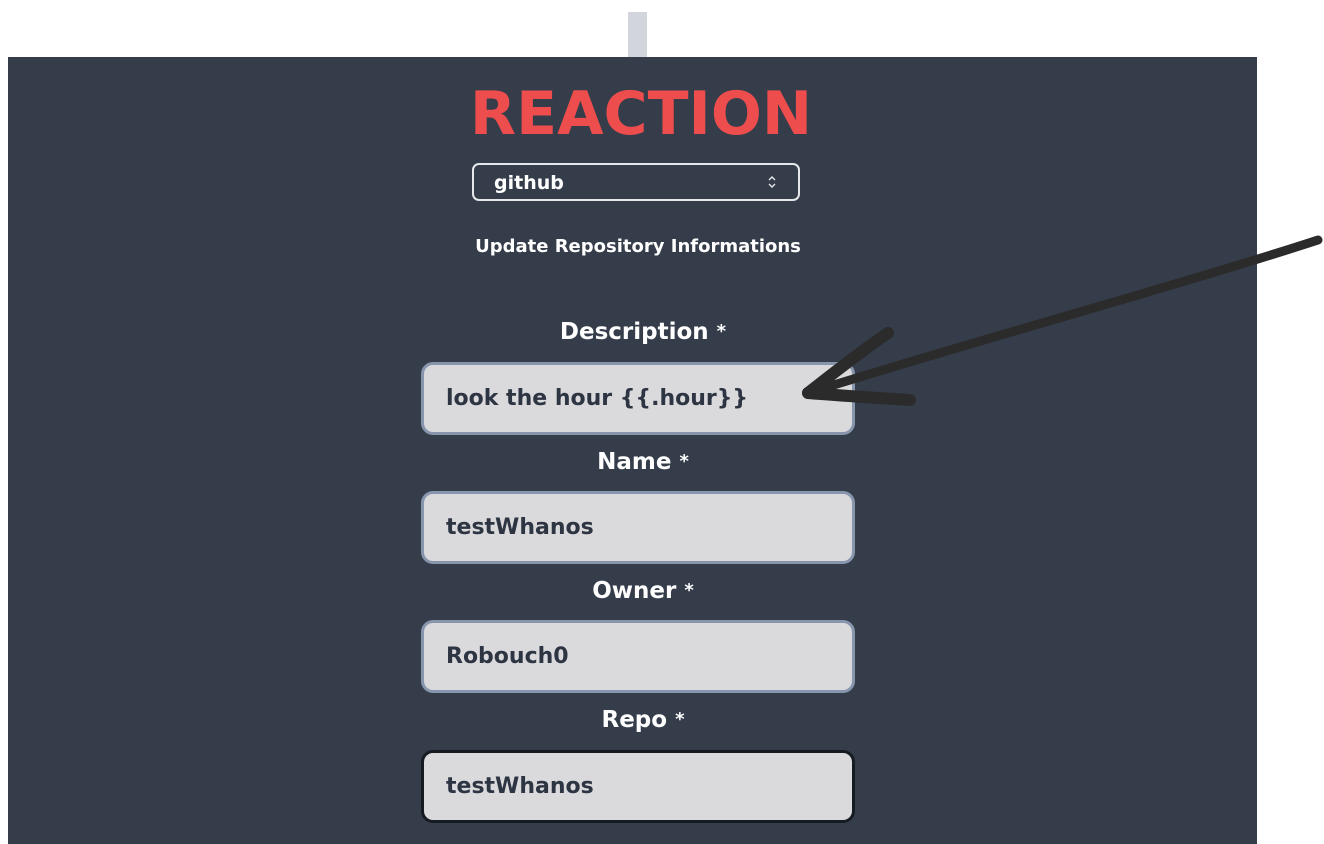 Image resolution: width=1324 pixels, height=844 pixels. What do you see at coordinates (680, 719) in the screenshot?
I see `repo-required-mark: *` at bounding box center [680, 719].